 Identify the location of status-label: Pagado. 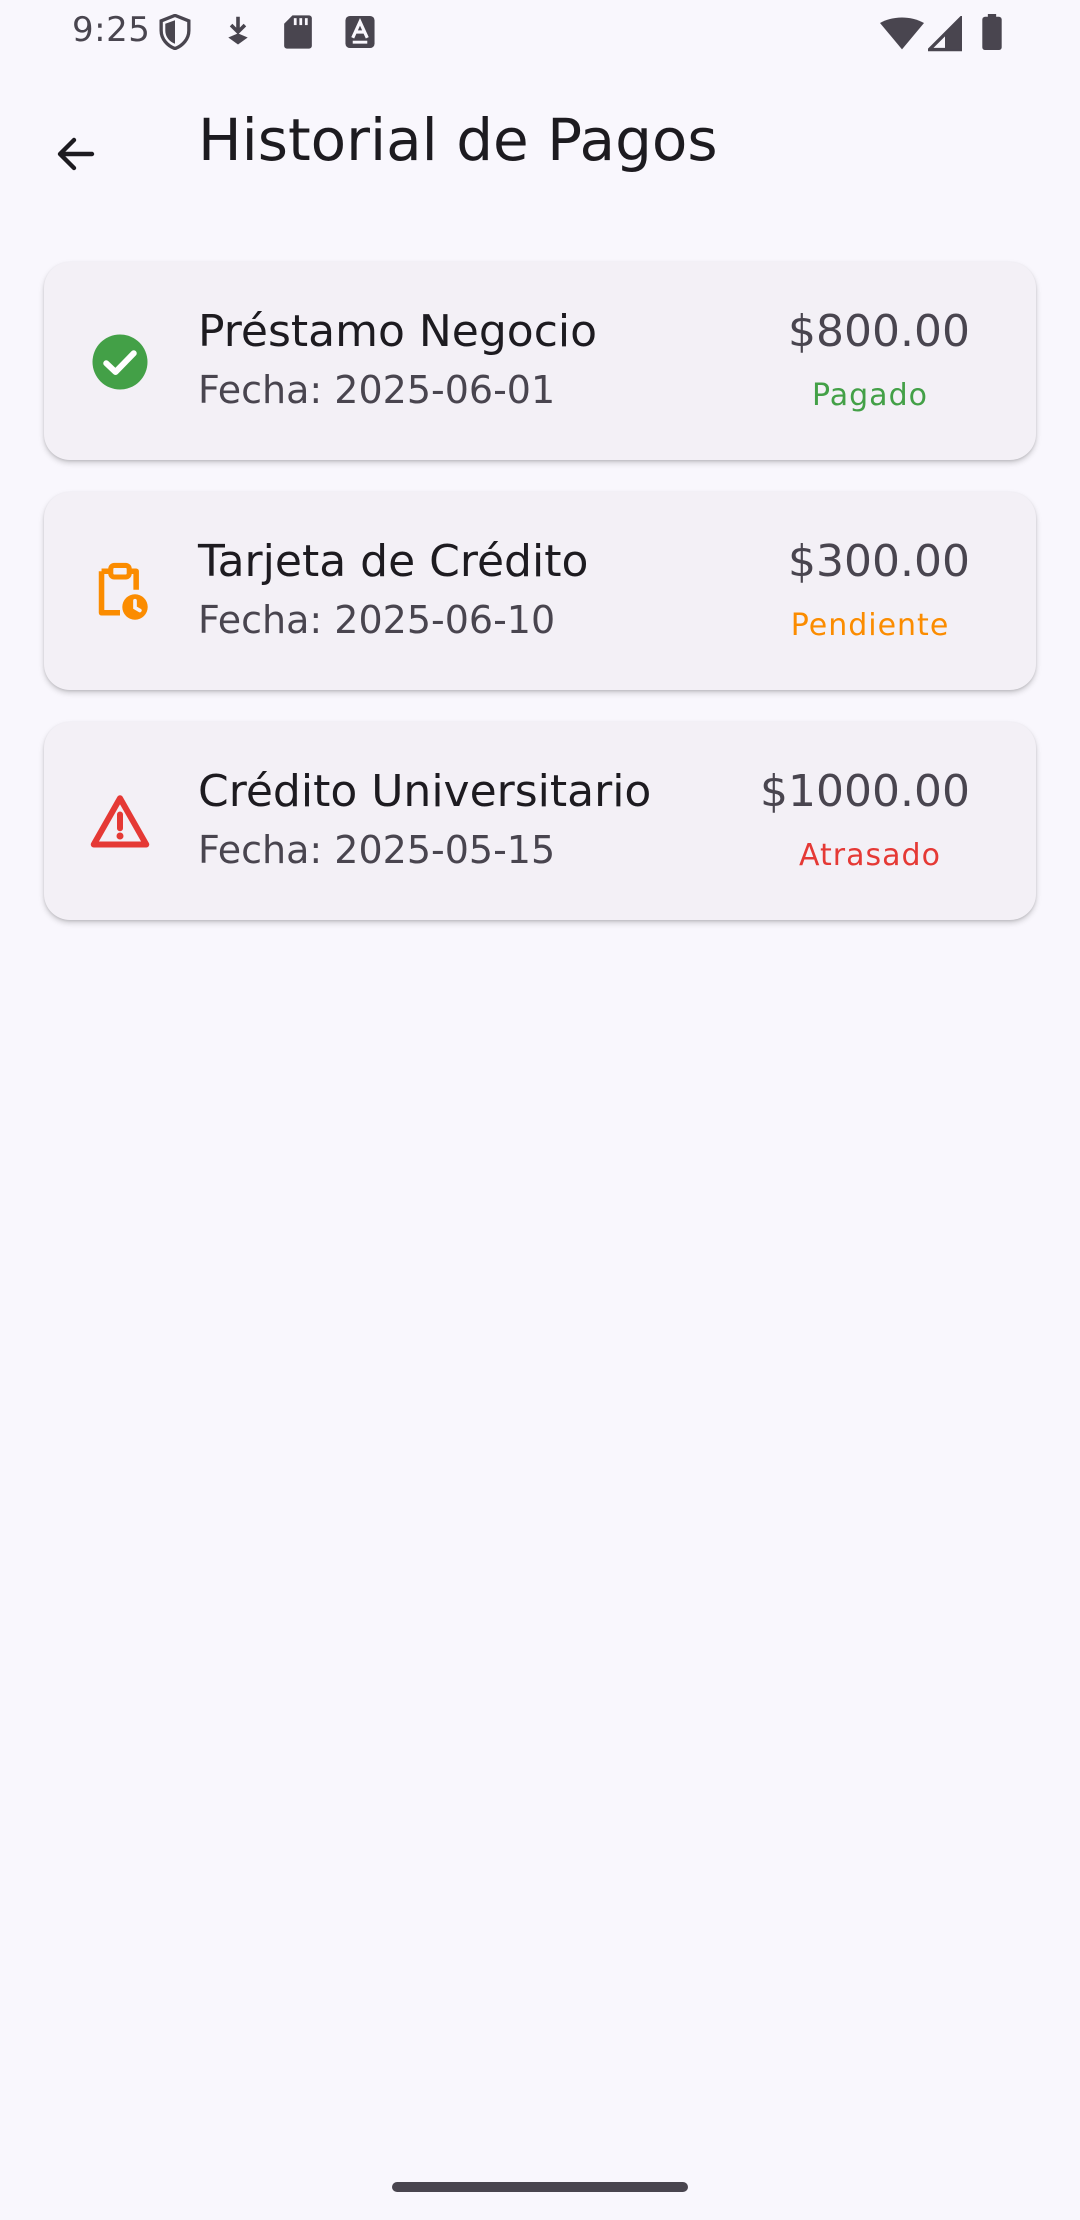
(870, 395).